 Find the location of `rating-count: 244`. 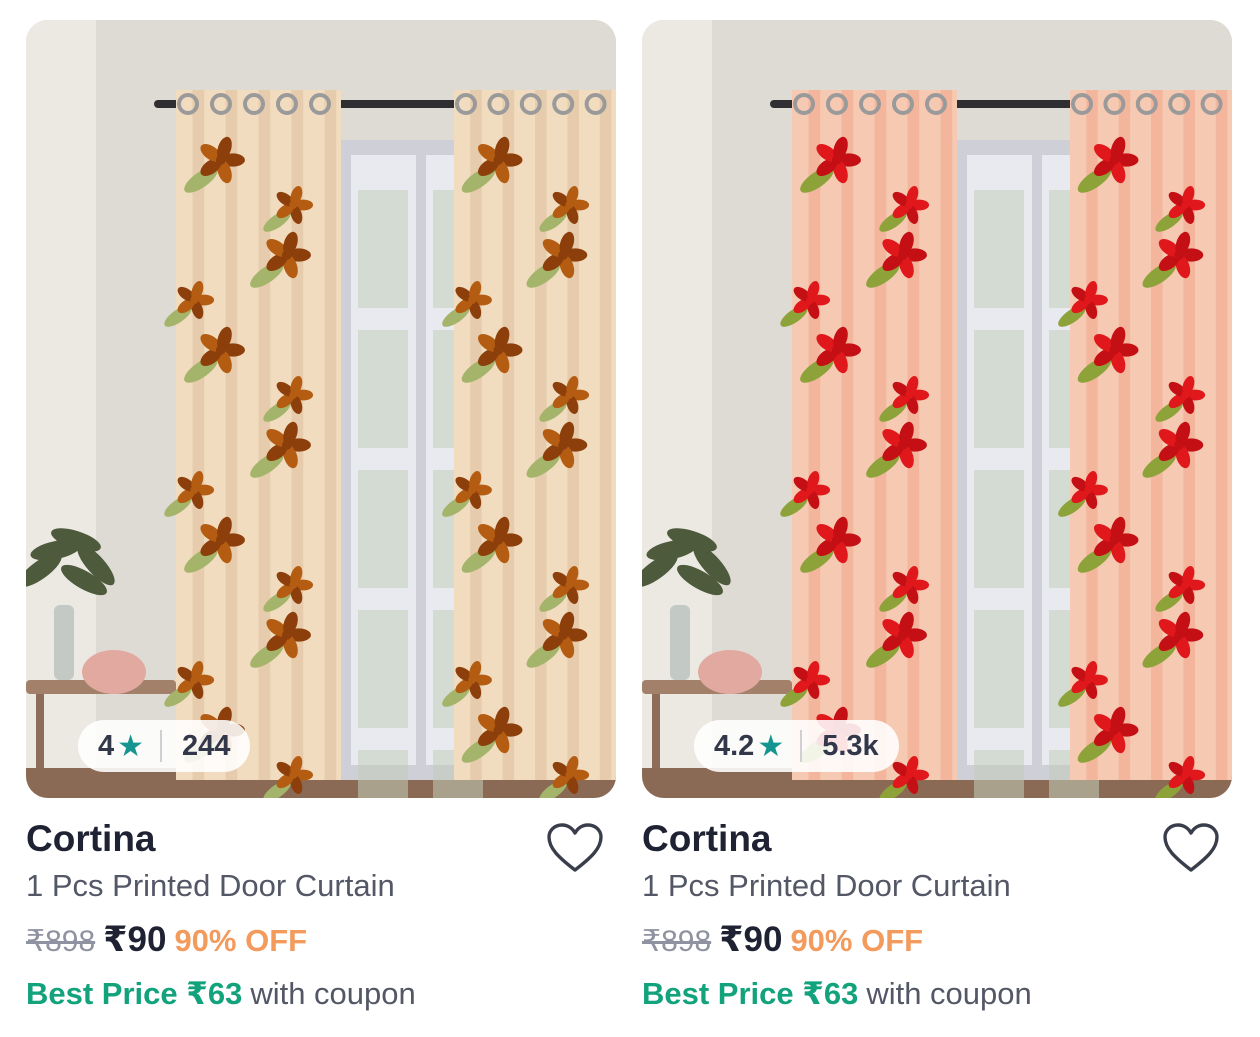

rating-count: 244 is located at coordinates (206, 745).